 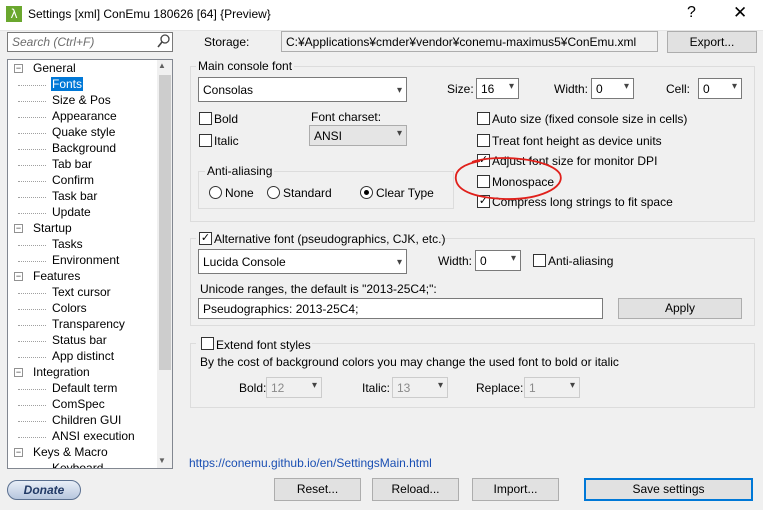 I want to click on alt-width-label: Width:, so click(x=455, y=261).